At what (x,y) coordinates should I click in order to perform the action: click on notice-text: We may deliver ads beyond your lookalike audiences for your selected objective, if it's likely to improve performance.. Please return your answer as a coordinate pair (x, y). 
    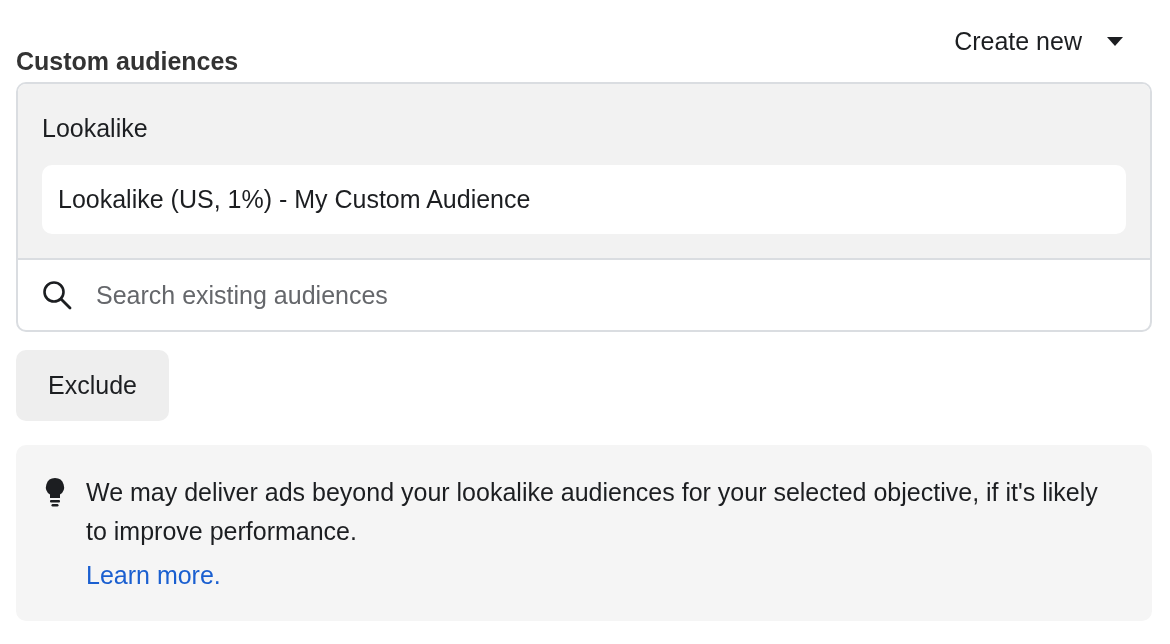
    Looking at the image, I should click on (592, 512).